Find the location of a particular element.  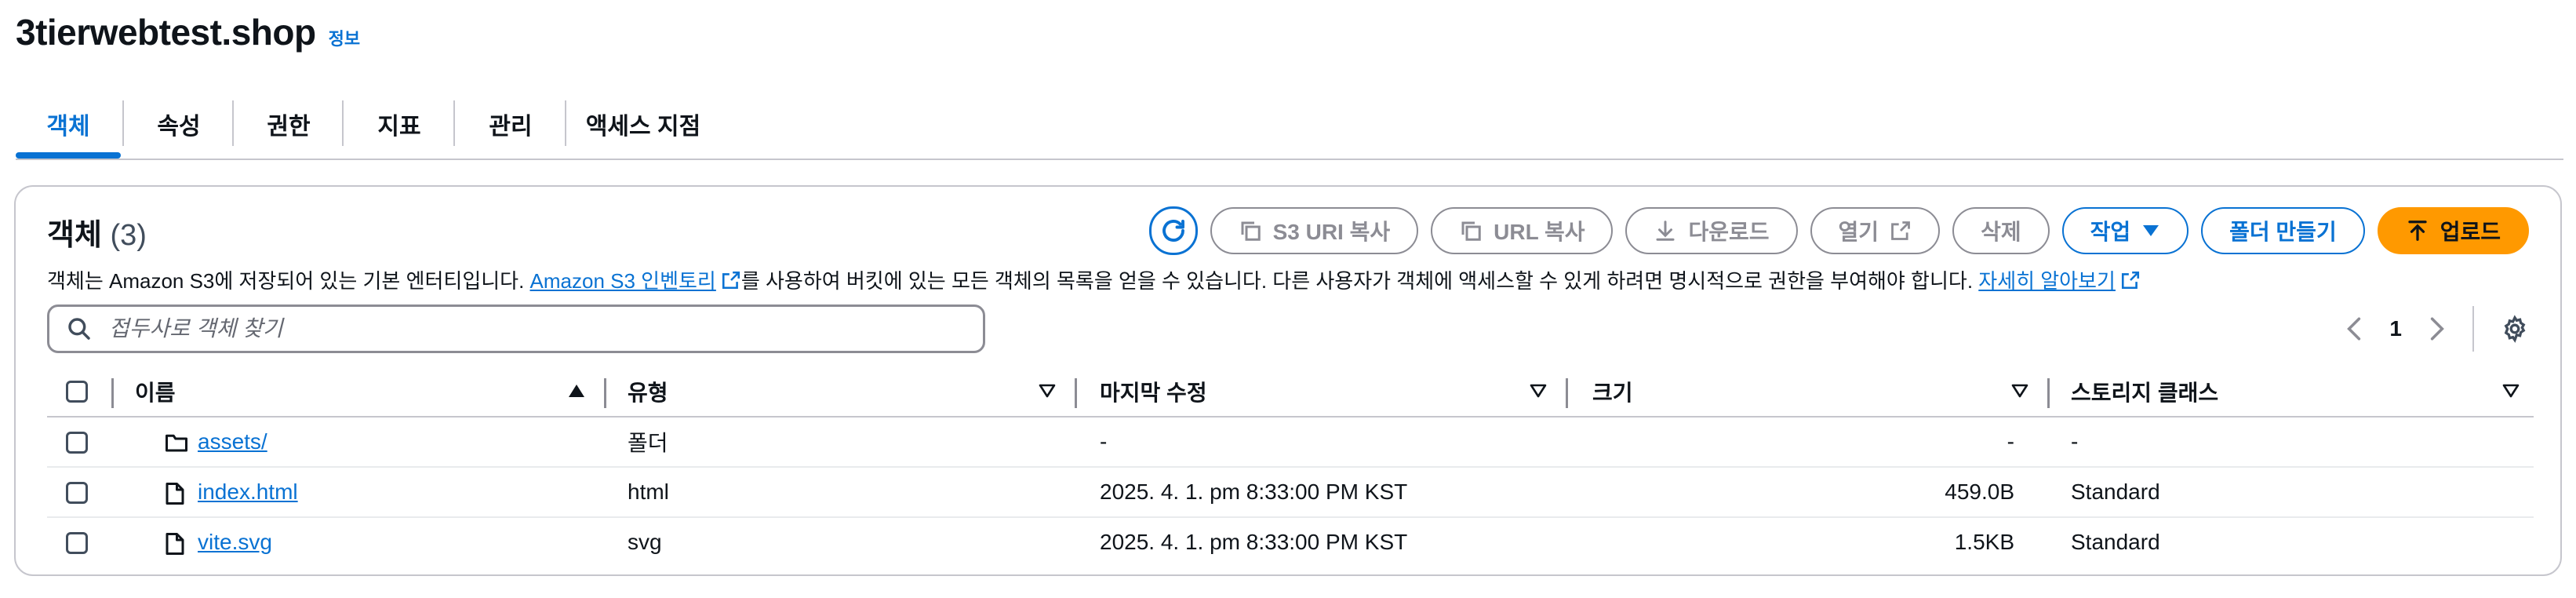

search-box is located at coordinates (516, 328).